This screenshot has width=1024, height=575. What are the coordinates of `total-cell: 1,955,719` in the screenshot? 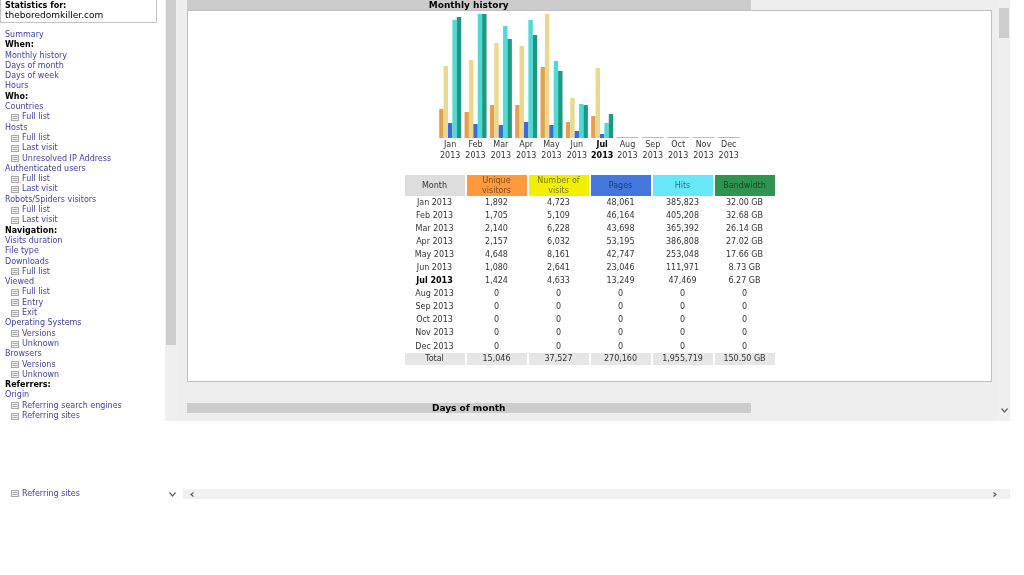 It's located at (682, 359).